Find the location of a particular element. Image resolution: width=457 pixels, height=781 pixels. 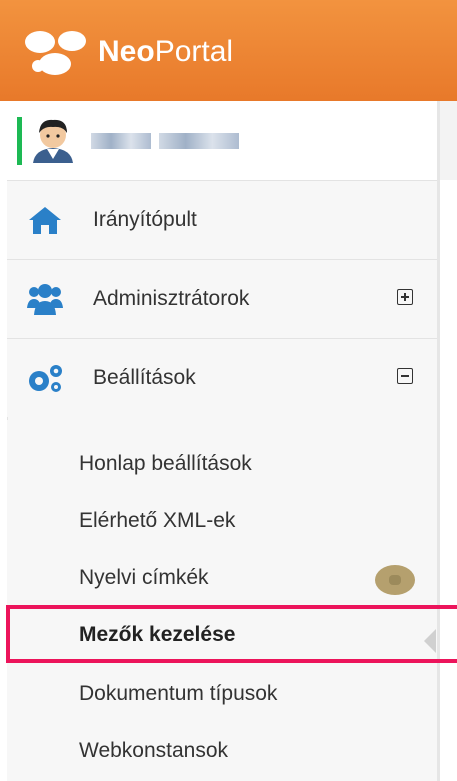

collapse-minus-icon is located at coordinates (405, 376).